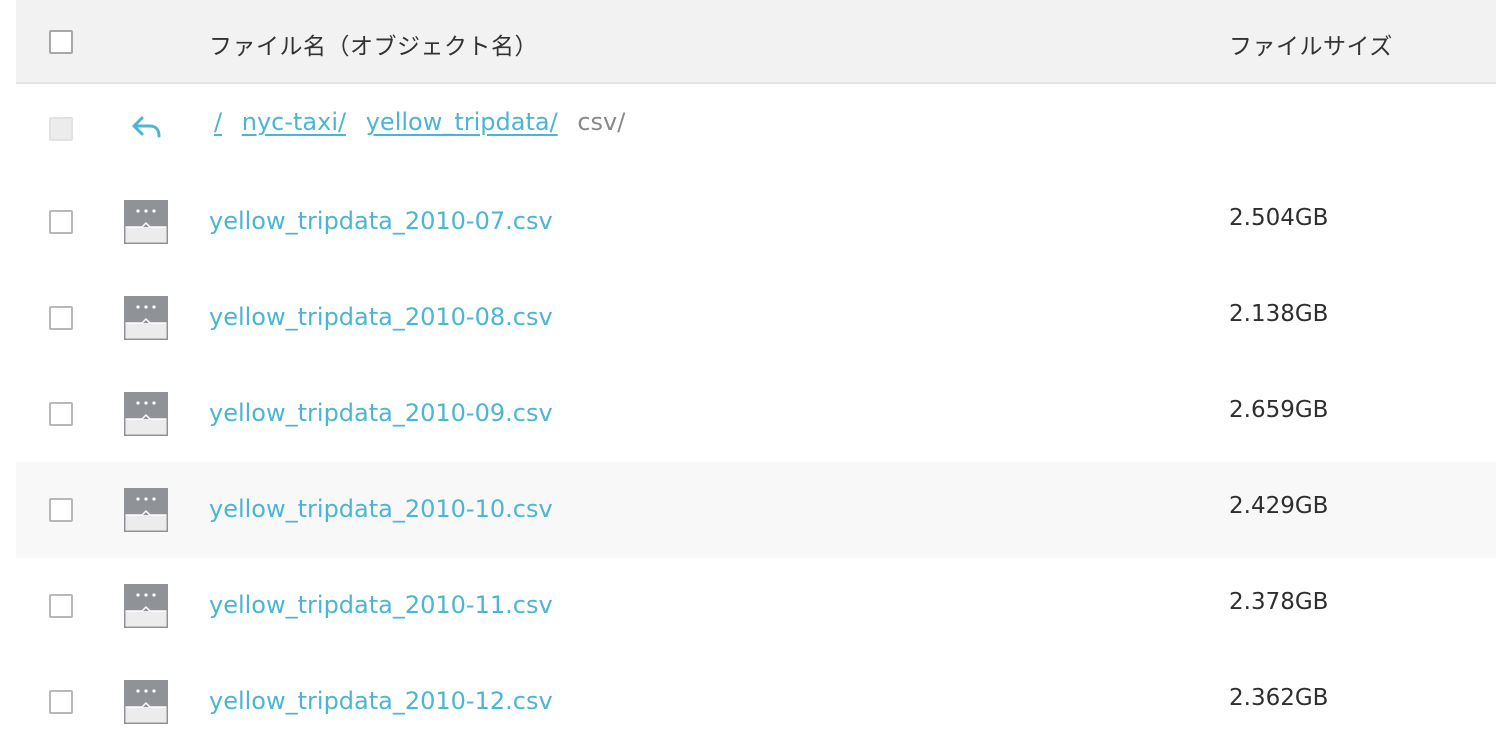 The width and height of the screenshot is (1496, 750). What do you see at coordinates (1279, 602) in the screenshot?
I see `file-size: 2.378GB` at bounding box center [1279, 602].